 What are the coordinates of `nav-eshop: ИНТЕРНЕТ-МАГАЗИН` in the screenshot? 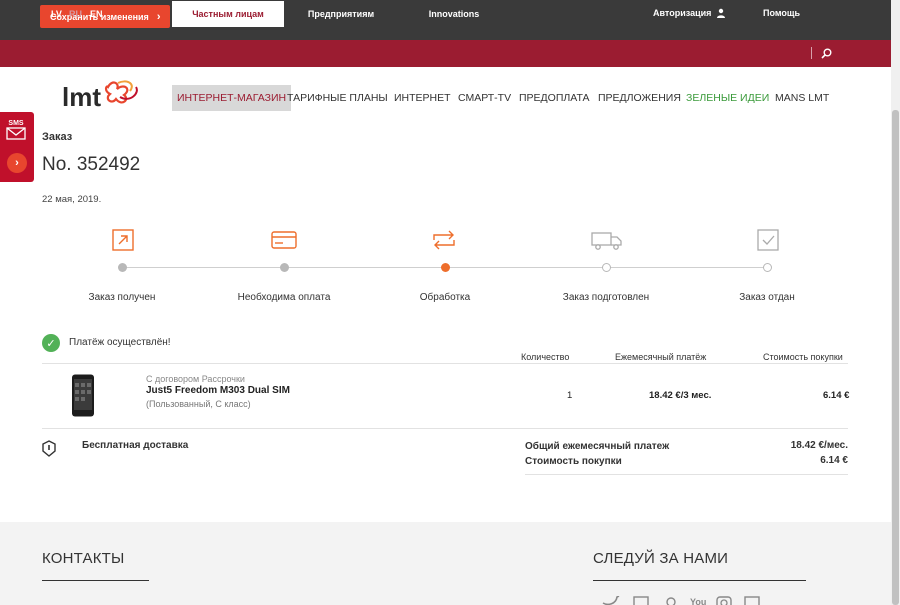 It's located at (232, 98).